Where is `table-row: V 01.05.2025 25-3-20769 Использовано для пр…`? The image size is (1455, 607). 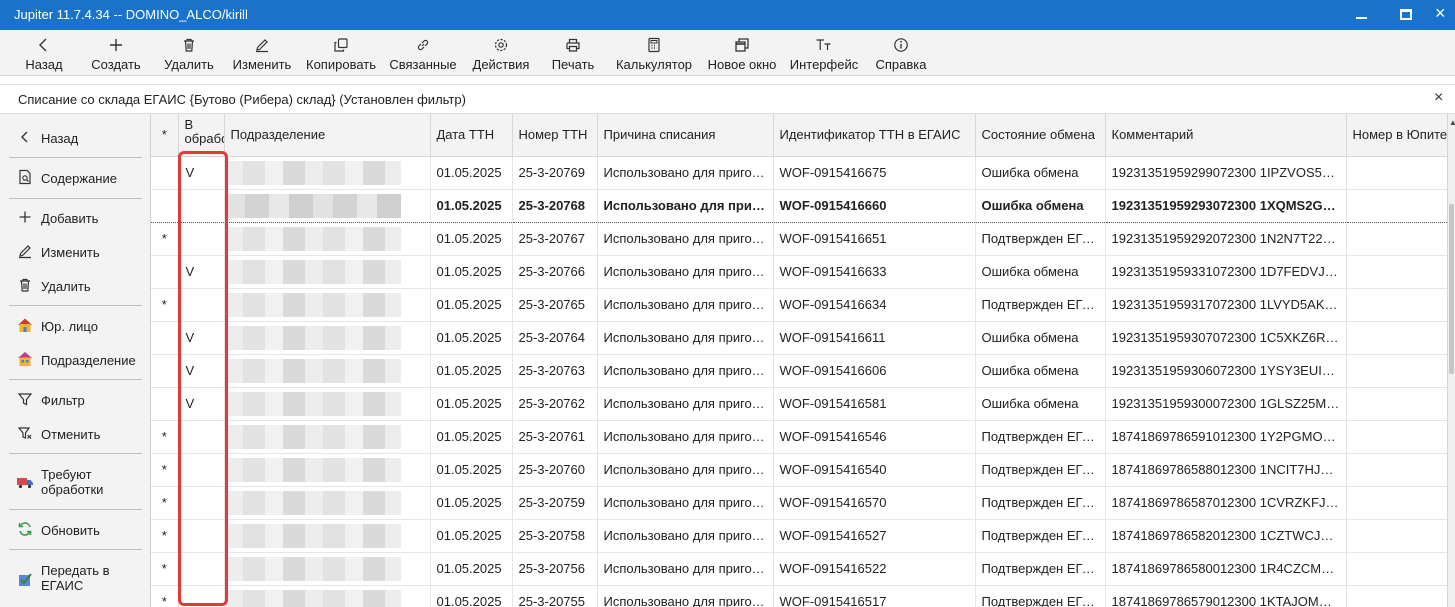
table-row: V 01.05.2025 25-3-20769 Использовано для пр… is located at coordinates (799, 173).